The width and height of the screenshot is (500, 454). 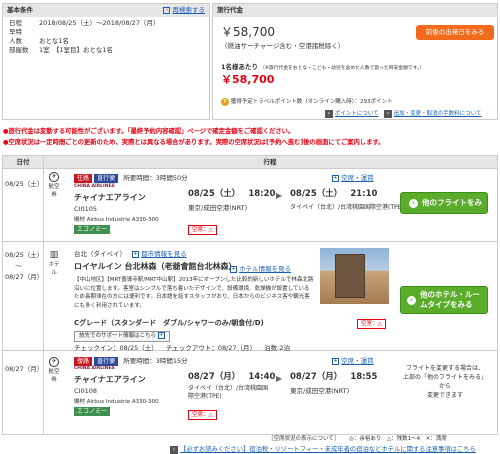 I want to click on hotel-icon: ▥, so click(x=54, y=255).